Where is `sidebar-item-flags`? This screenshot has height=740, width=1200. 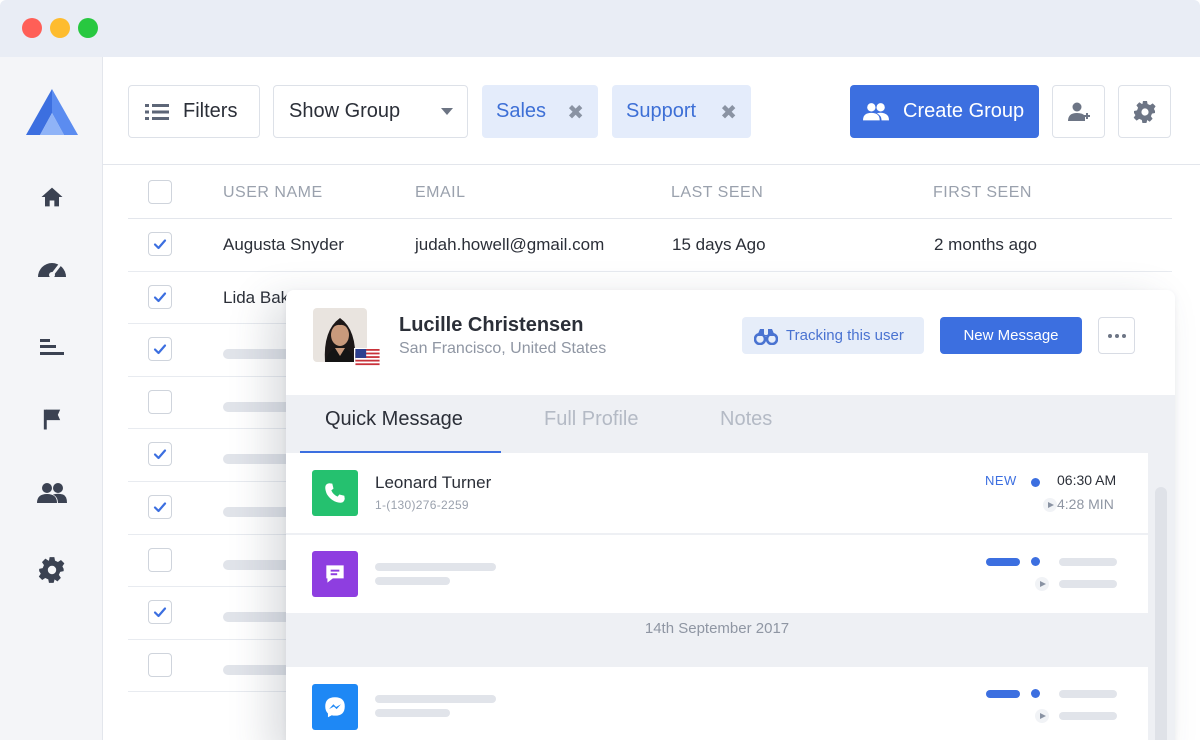
sidebar-item-flags is located at coordinates (52, 419).